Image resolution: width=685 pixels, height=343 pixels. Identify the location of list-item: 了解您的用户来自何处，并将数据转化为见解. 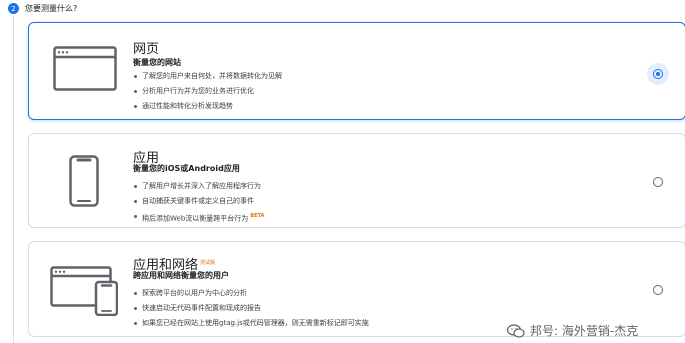
(207, 76).